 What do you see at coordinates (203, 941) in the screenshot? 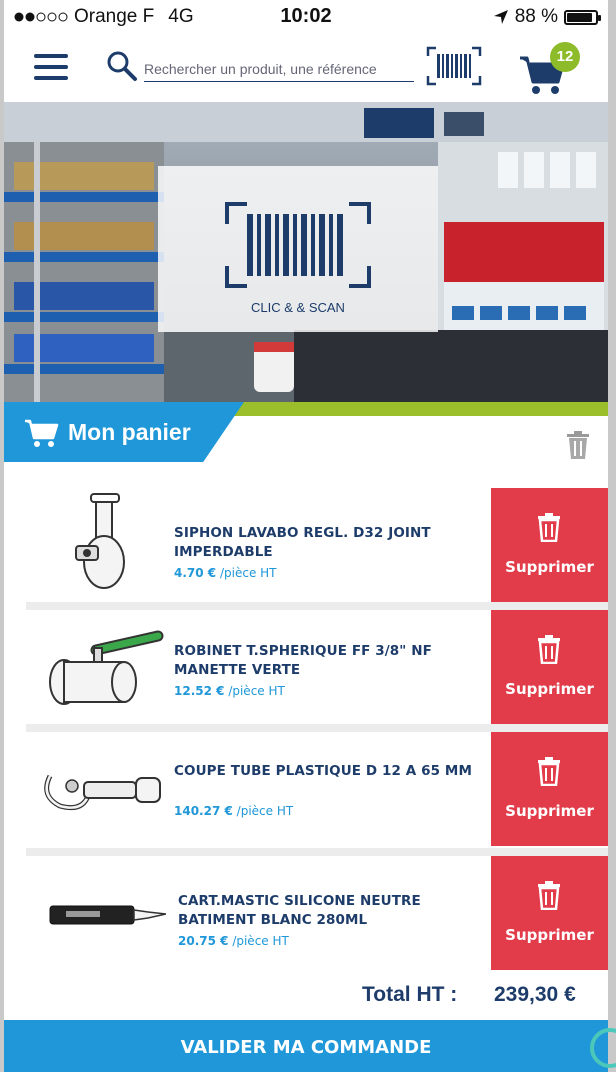
I see `product-price: 20.75 €` at bounding box center [203, 941].